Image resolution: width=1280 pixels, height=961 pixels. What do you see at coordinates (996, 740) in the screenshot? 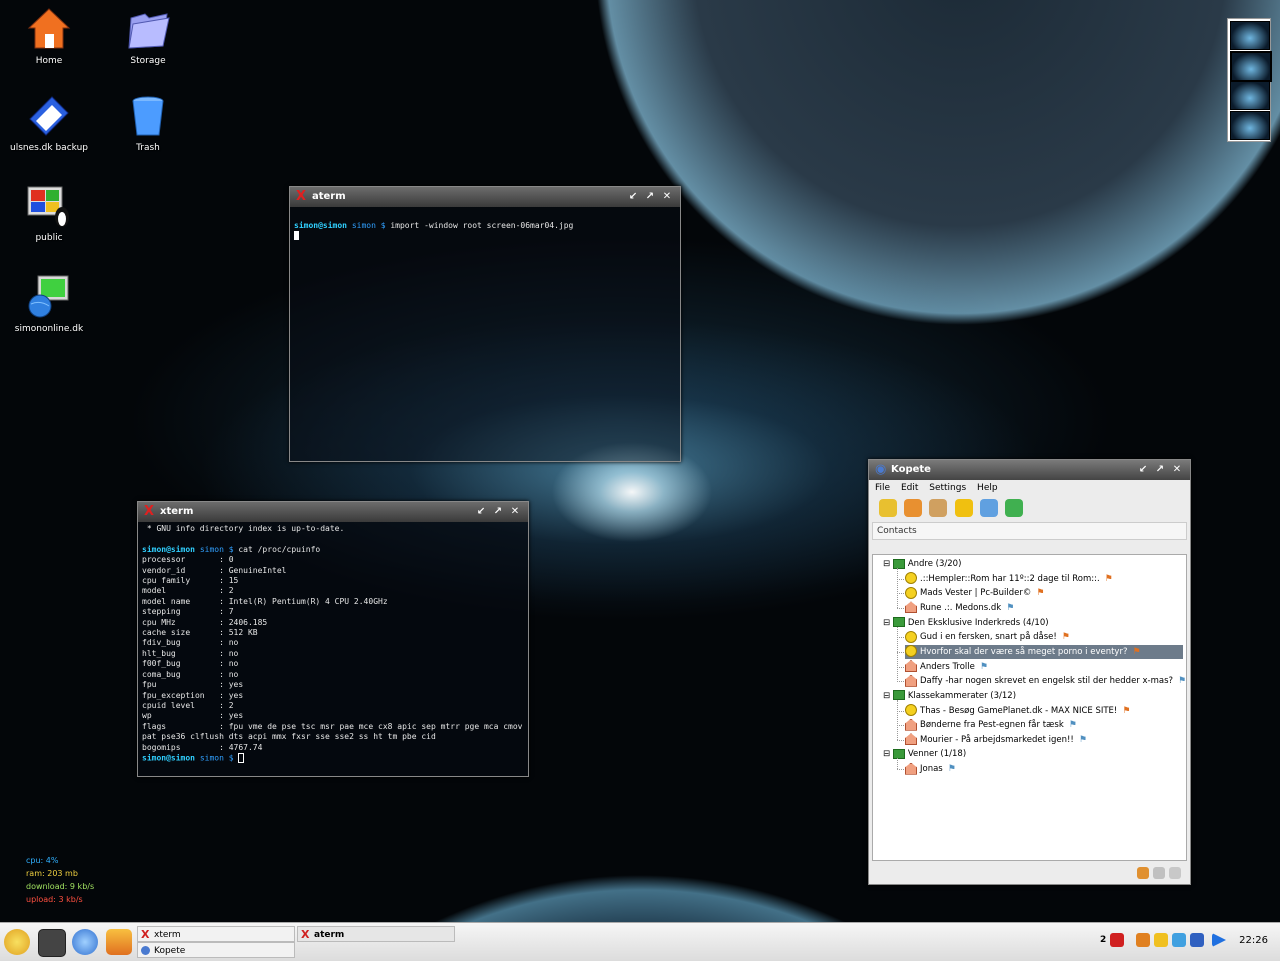
I see `contact-item: Mourier - På arbejdsmarkedet igen!! ⚑` at bounding box center [996, 740].